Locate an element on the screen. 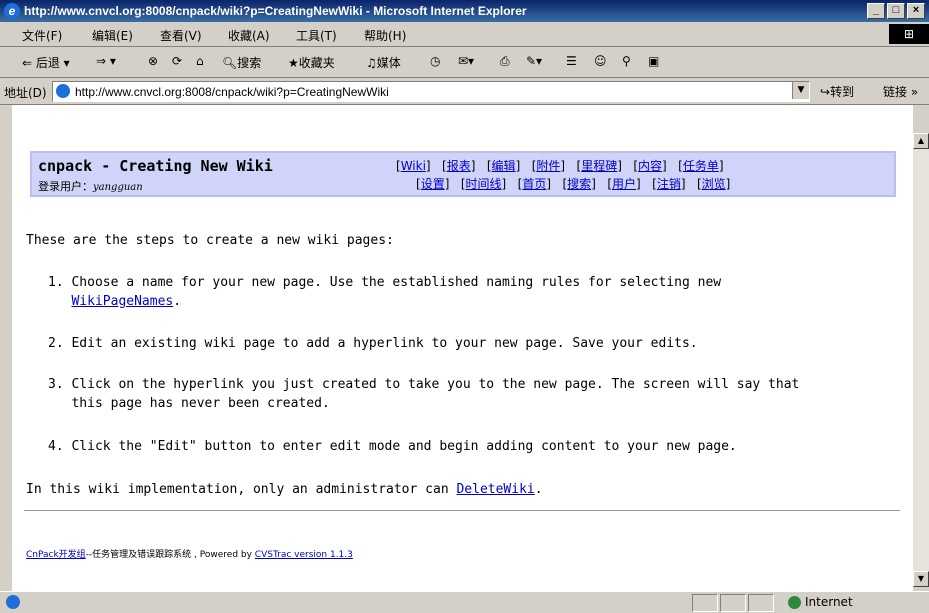  address-dropdown-icon: ▼ is located at coordinates (800, 90).